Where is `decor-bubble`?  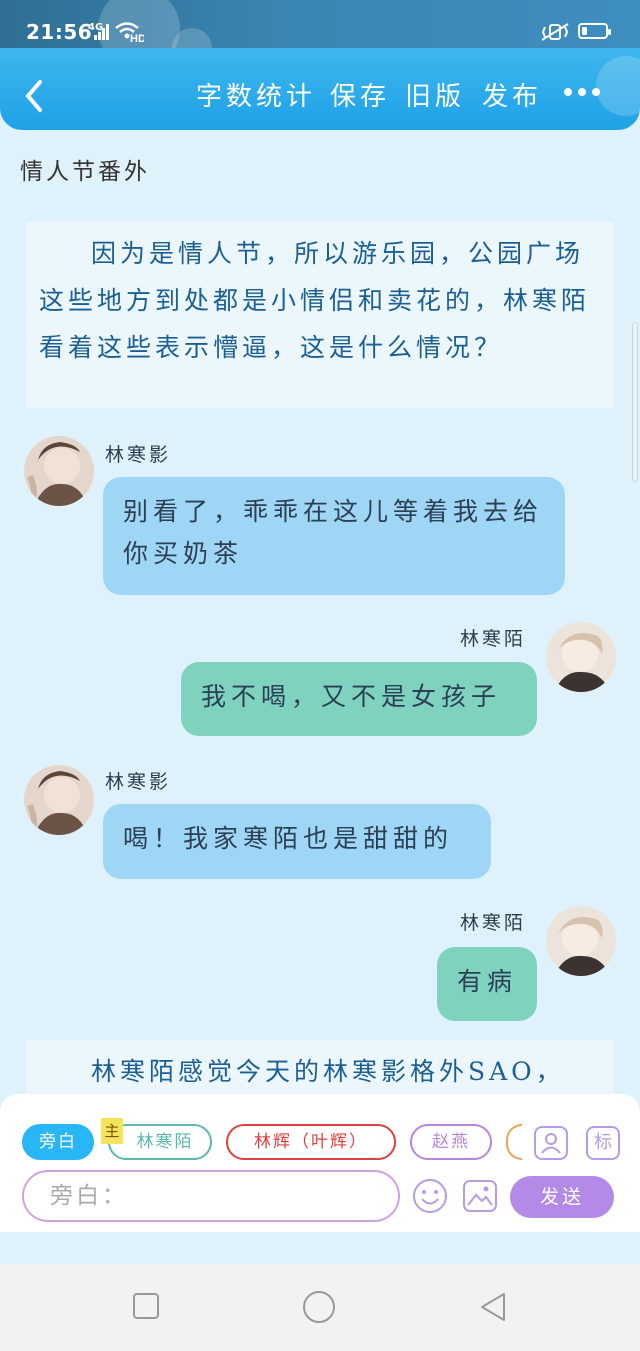
decor-bubble is located at coordinates (618, 86).